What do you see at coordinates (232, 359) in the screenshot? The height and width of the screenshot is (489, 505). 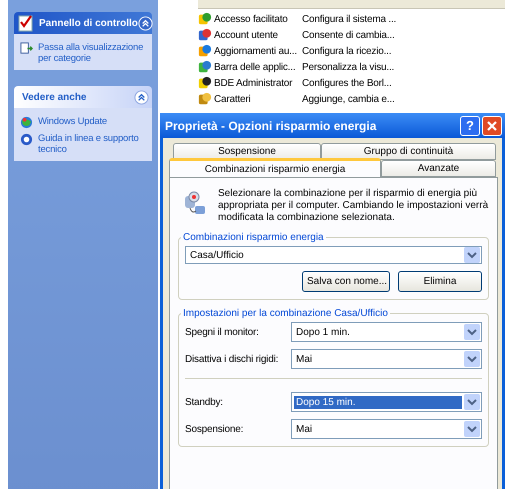 I see `setting-label: Disattiva i dischi rigidi:` at bounding box center [232, 359].